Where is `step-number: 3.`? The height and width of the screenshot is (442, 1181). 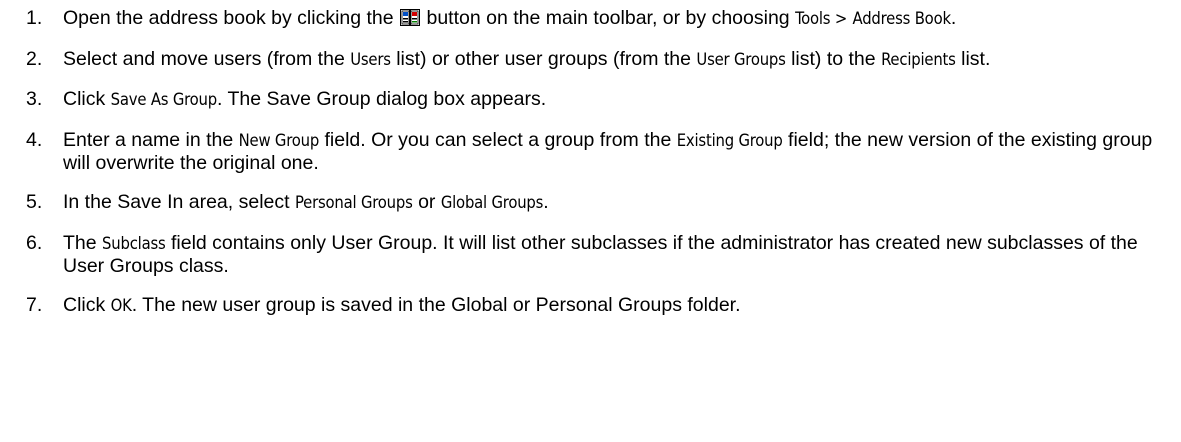
step-number: 3. is located at coordinates (34, 99).